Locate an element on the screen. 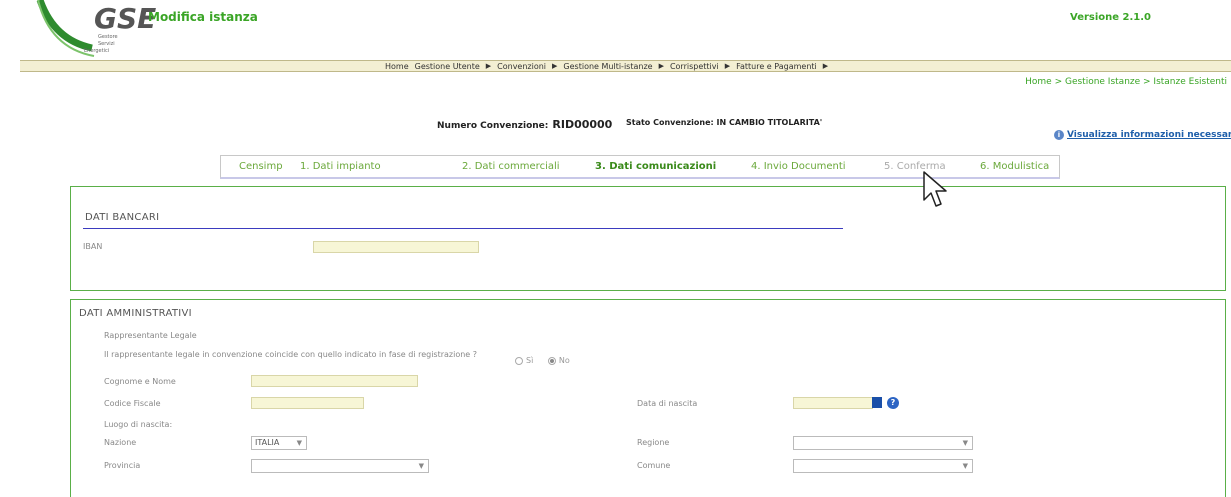  codice-fiscale-label: Codice Fiscale is located at coordinates (132, 403).